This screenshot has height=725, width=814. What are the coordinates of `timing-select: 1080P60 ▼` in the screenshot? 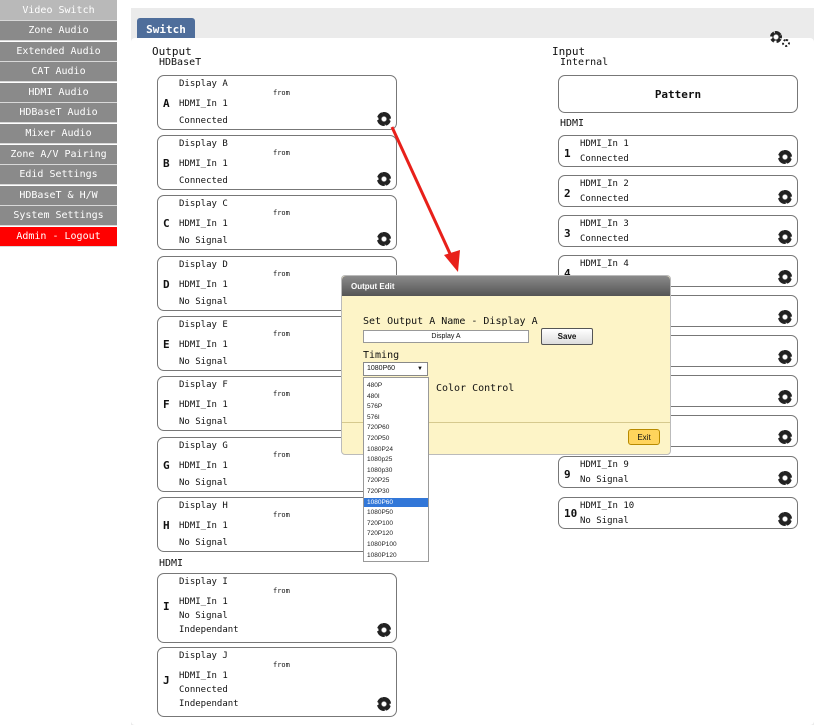 It's located at (395, 369).